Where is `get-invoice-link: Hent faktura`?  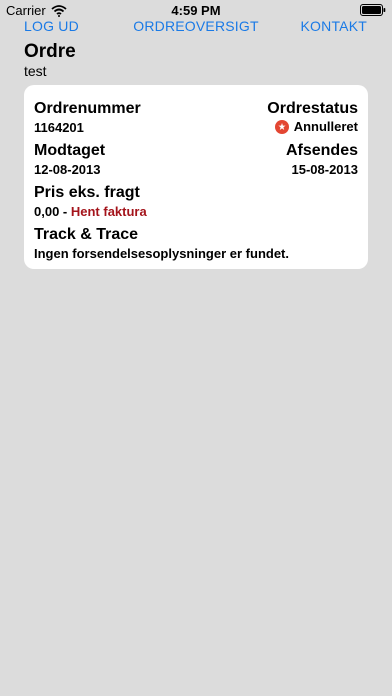 get-invoice-link: Hent faktura is located at coordinates (109, 211).